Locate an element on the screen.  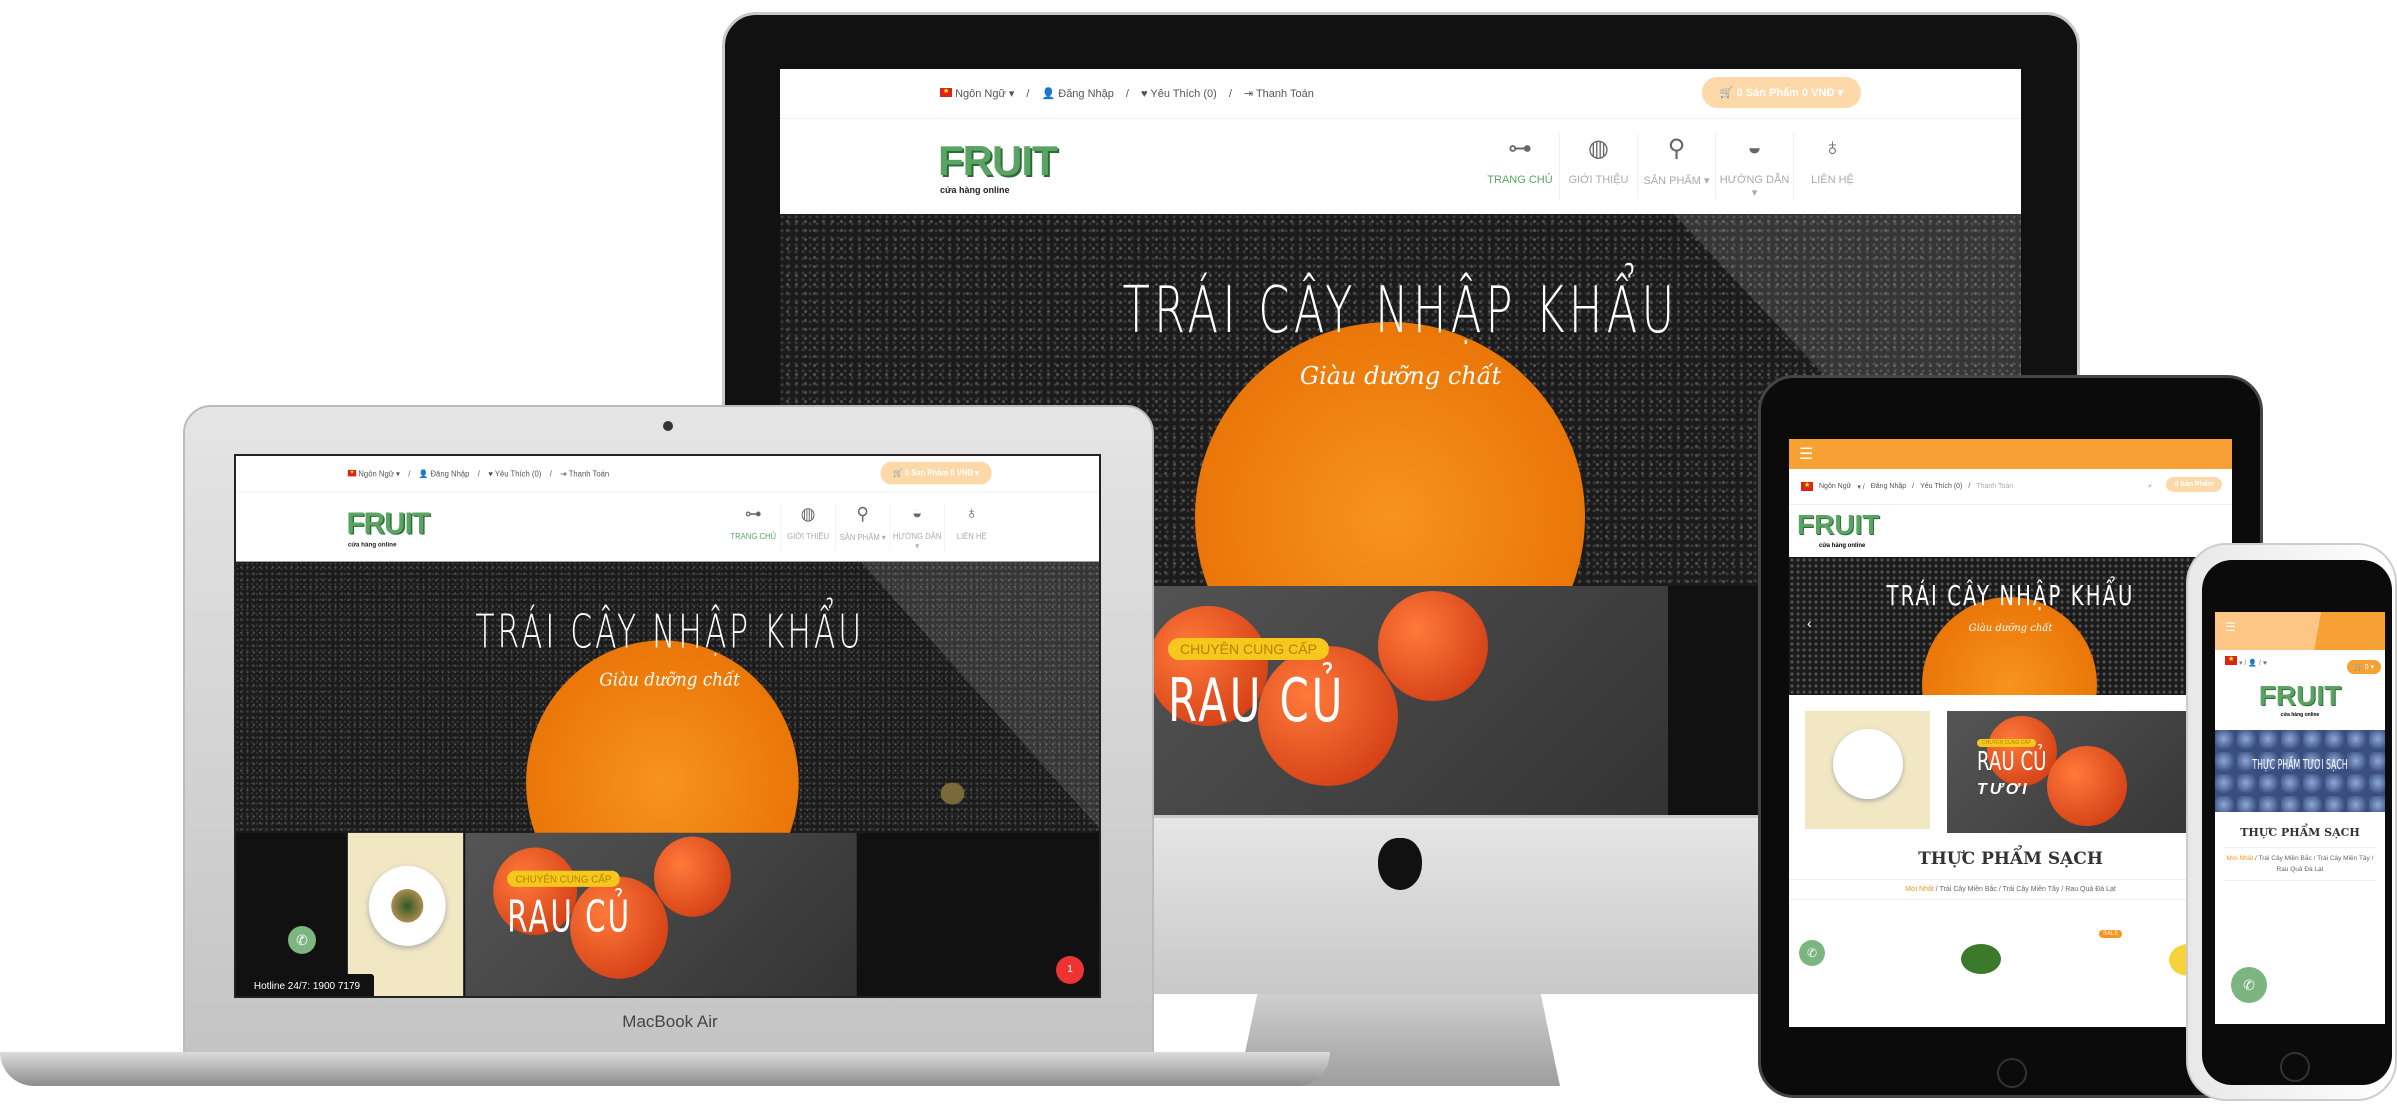
cart-count: 0 is located at coordinates (2366, 667).